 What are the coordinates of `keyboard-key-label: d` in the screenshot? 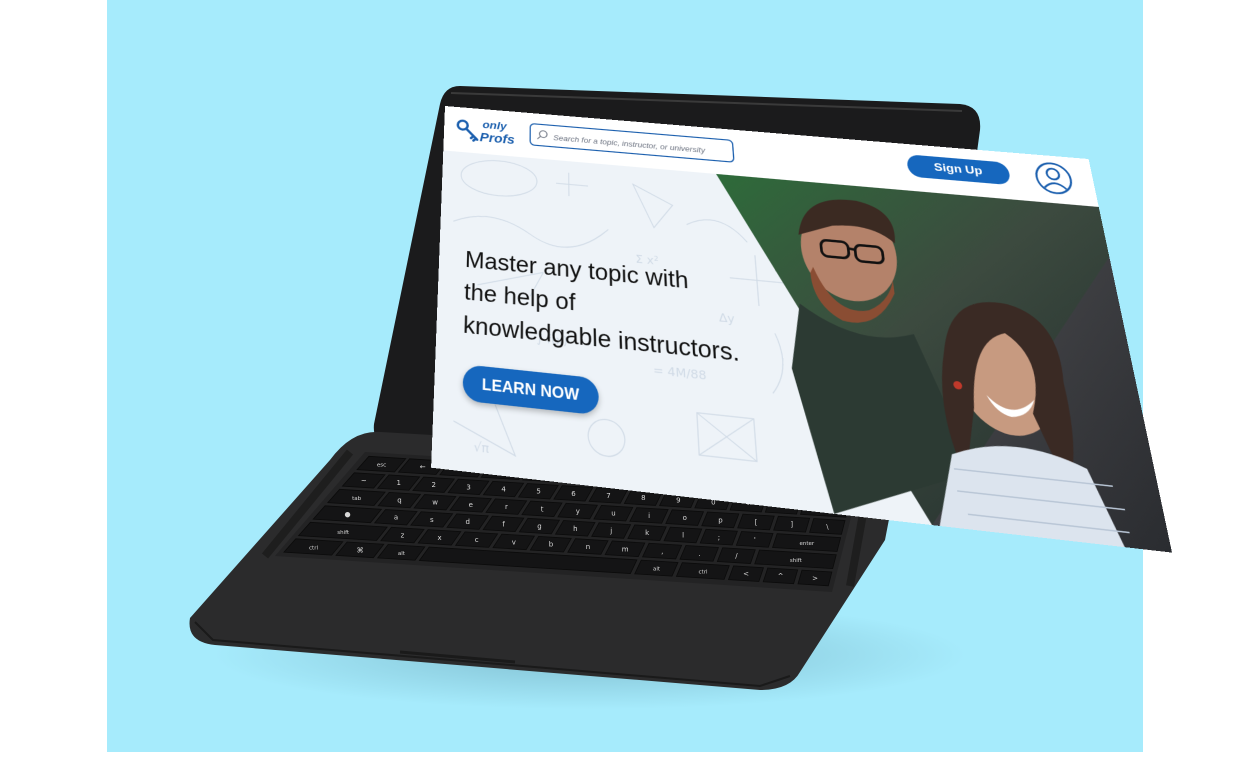 It's located at (468, 522).